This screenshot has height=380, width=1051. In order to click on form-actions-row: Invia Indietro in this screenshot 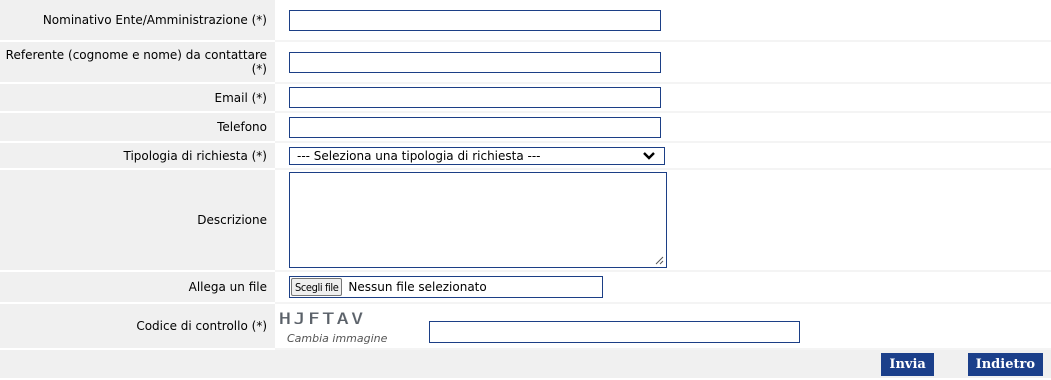, I will do `click(525, 363)`.